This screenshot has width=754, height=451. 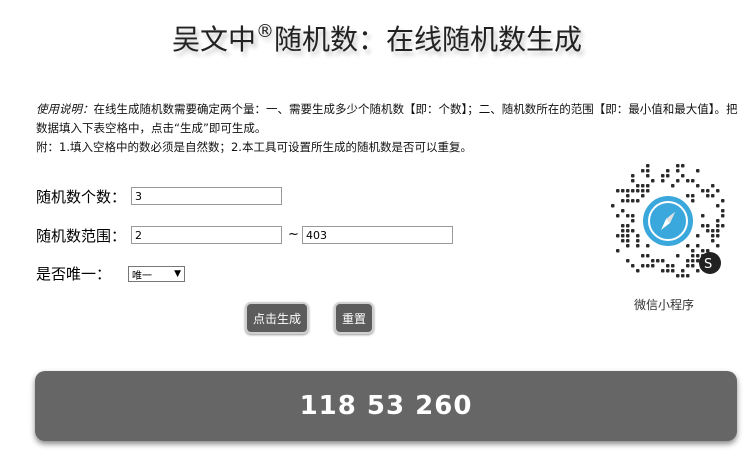 I want to click on range-min-input, so click(x=206, y=235).